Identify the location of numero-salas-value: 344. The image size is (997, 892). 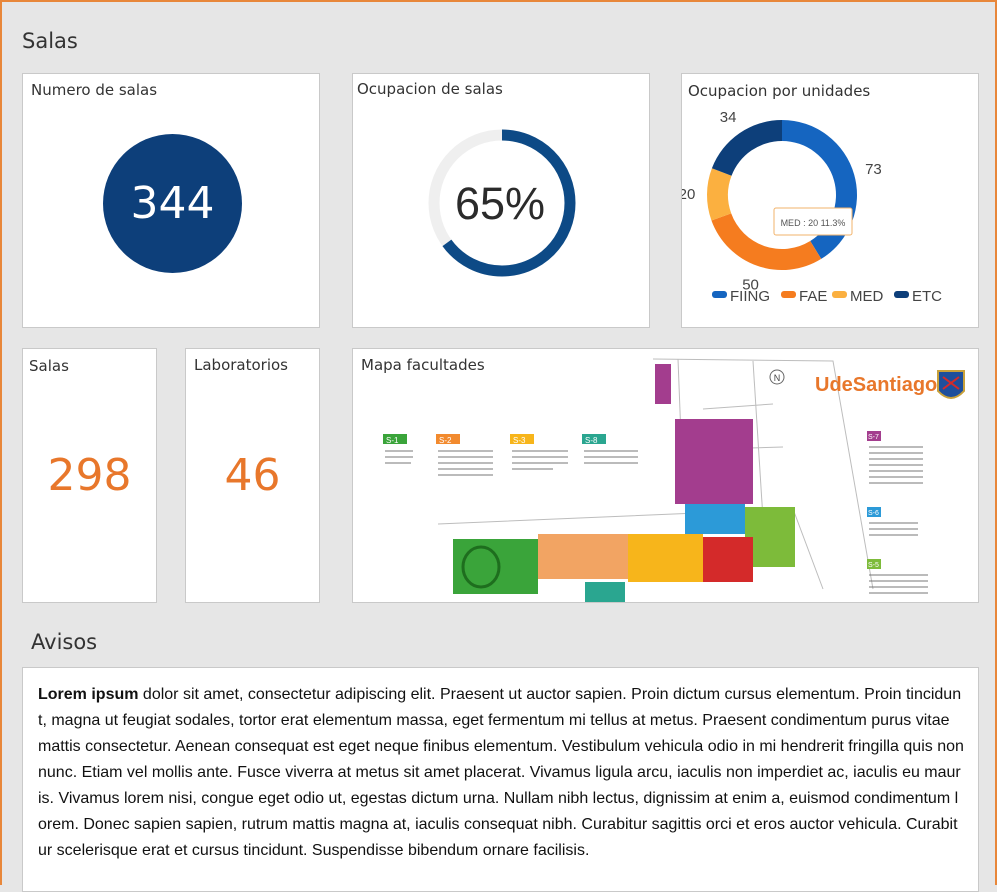
(172, 203).